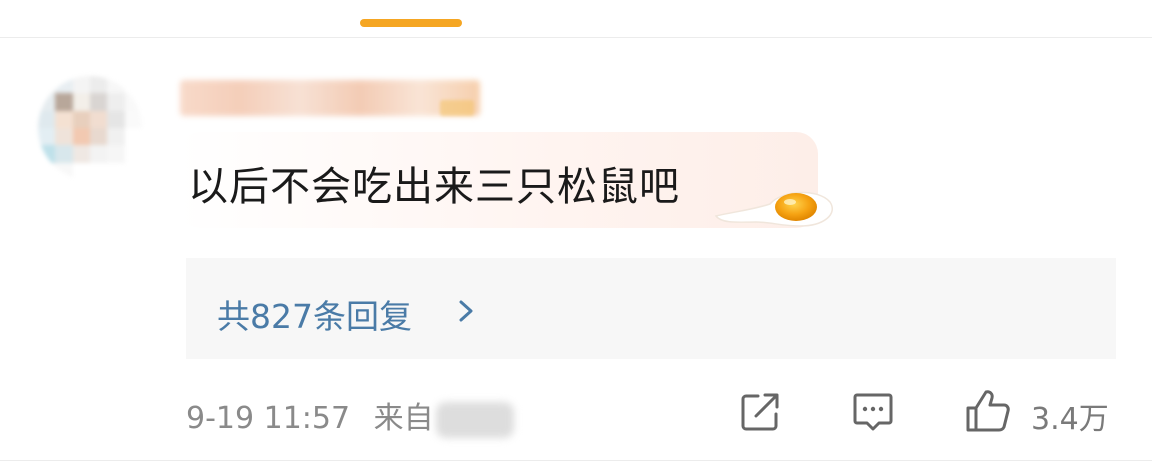 The height and width of the screenshot is (462, 1152). What do you see at coordinates (1070, 419) in the screenshot?
I see `like-count: 3.4万` at bounding box center [1070, 419].